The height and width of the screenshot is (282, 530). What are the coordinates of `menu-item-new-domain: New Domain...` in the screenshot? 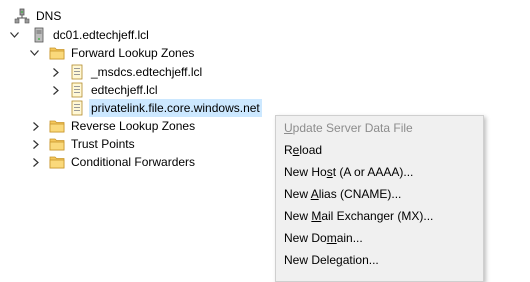 It's located at (323, 238).